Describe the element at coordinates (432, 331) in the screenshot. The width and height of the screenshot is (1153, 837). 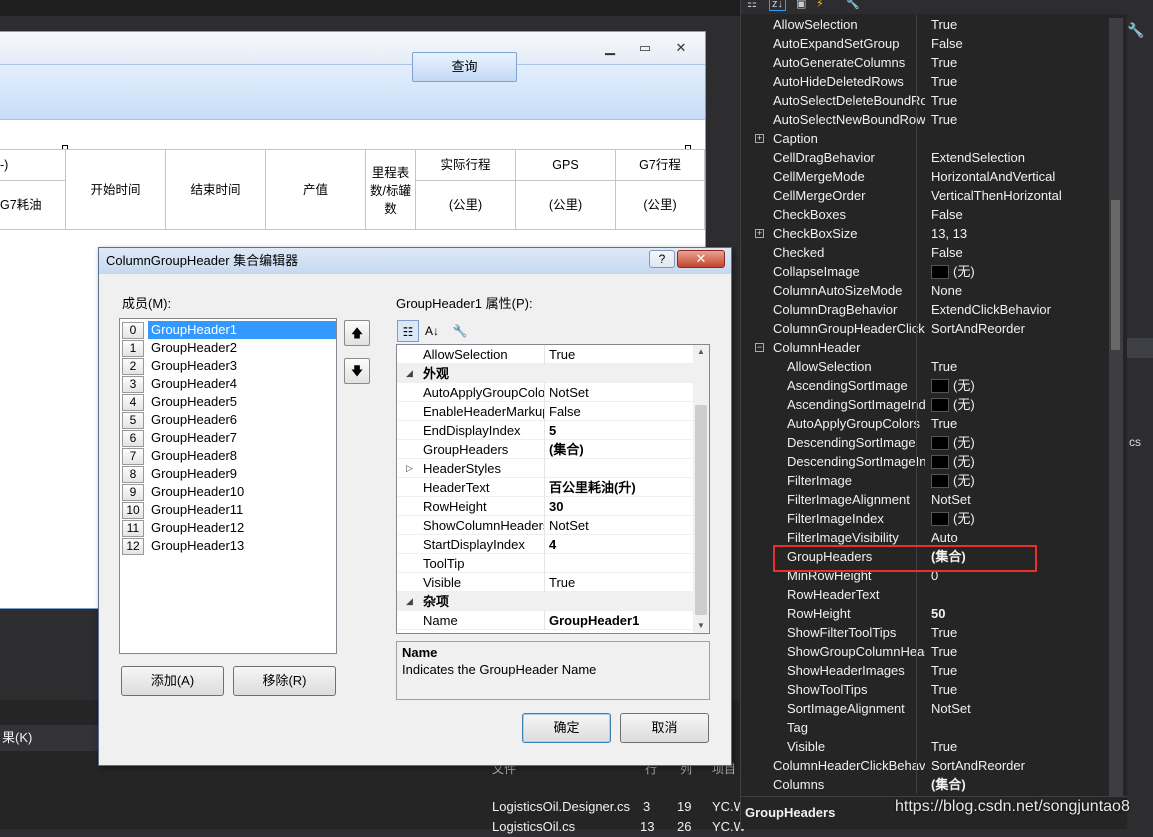
I see `alphabetical-icon: A↓` at that location.